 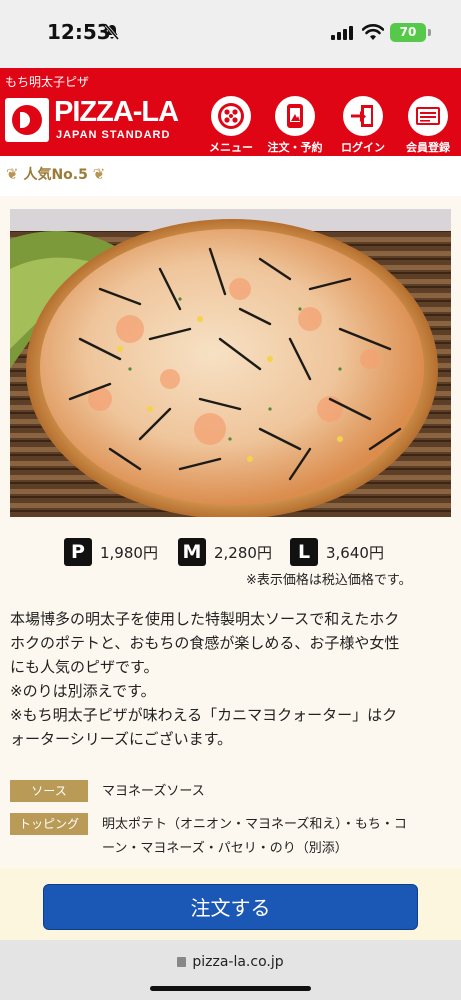 What do you see at coordinates (153, 791) in the screenshot?
I see `spec-sauce-value: マヨネーズソース` at bounding box center [153, 791].